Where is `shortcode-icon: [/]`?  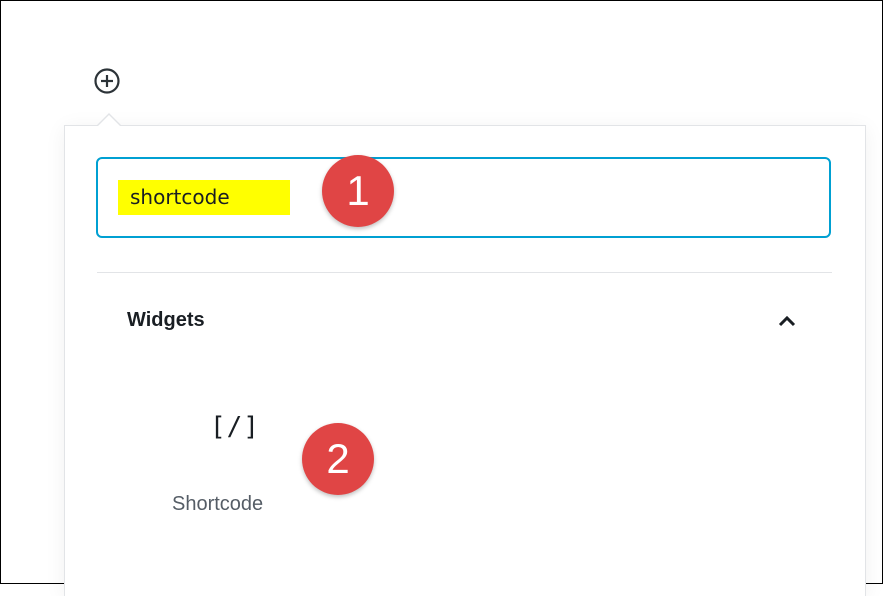
shortcode-icon: [/] is located at coordinates (235, 427).